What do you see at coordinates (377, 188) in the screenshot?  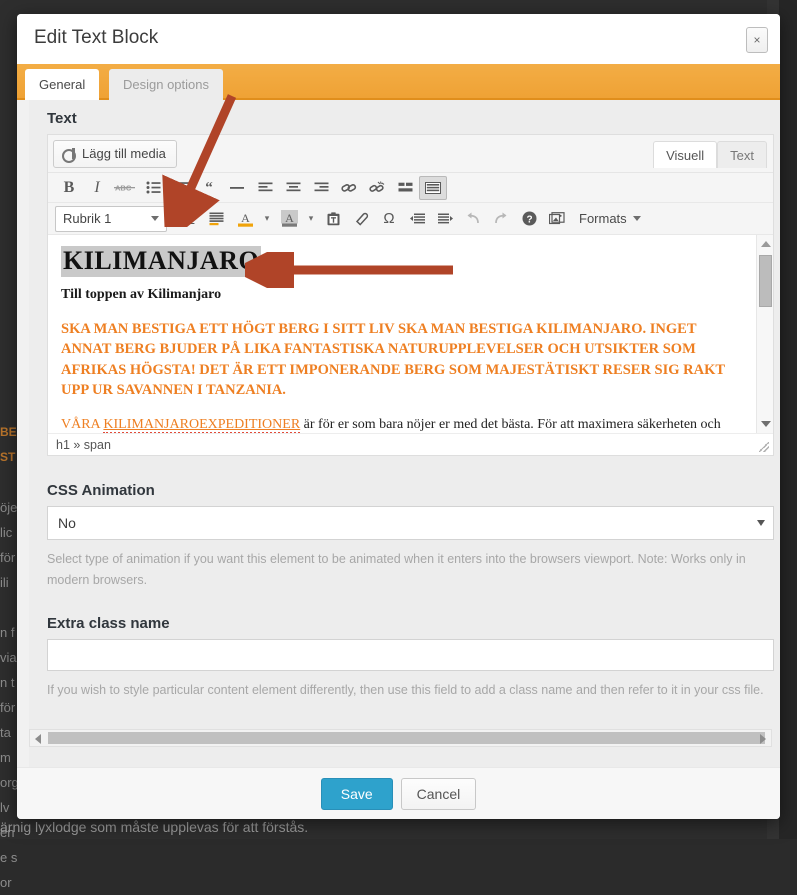 I see `remove-link-icon` at bounding box center [377, 188].